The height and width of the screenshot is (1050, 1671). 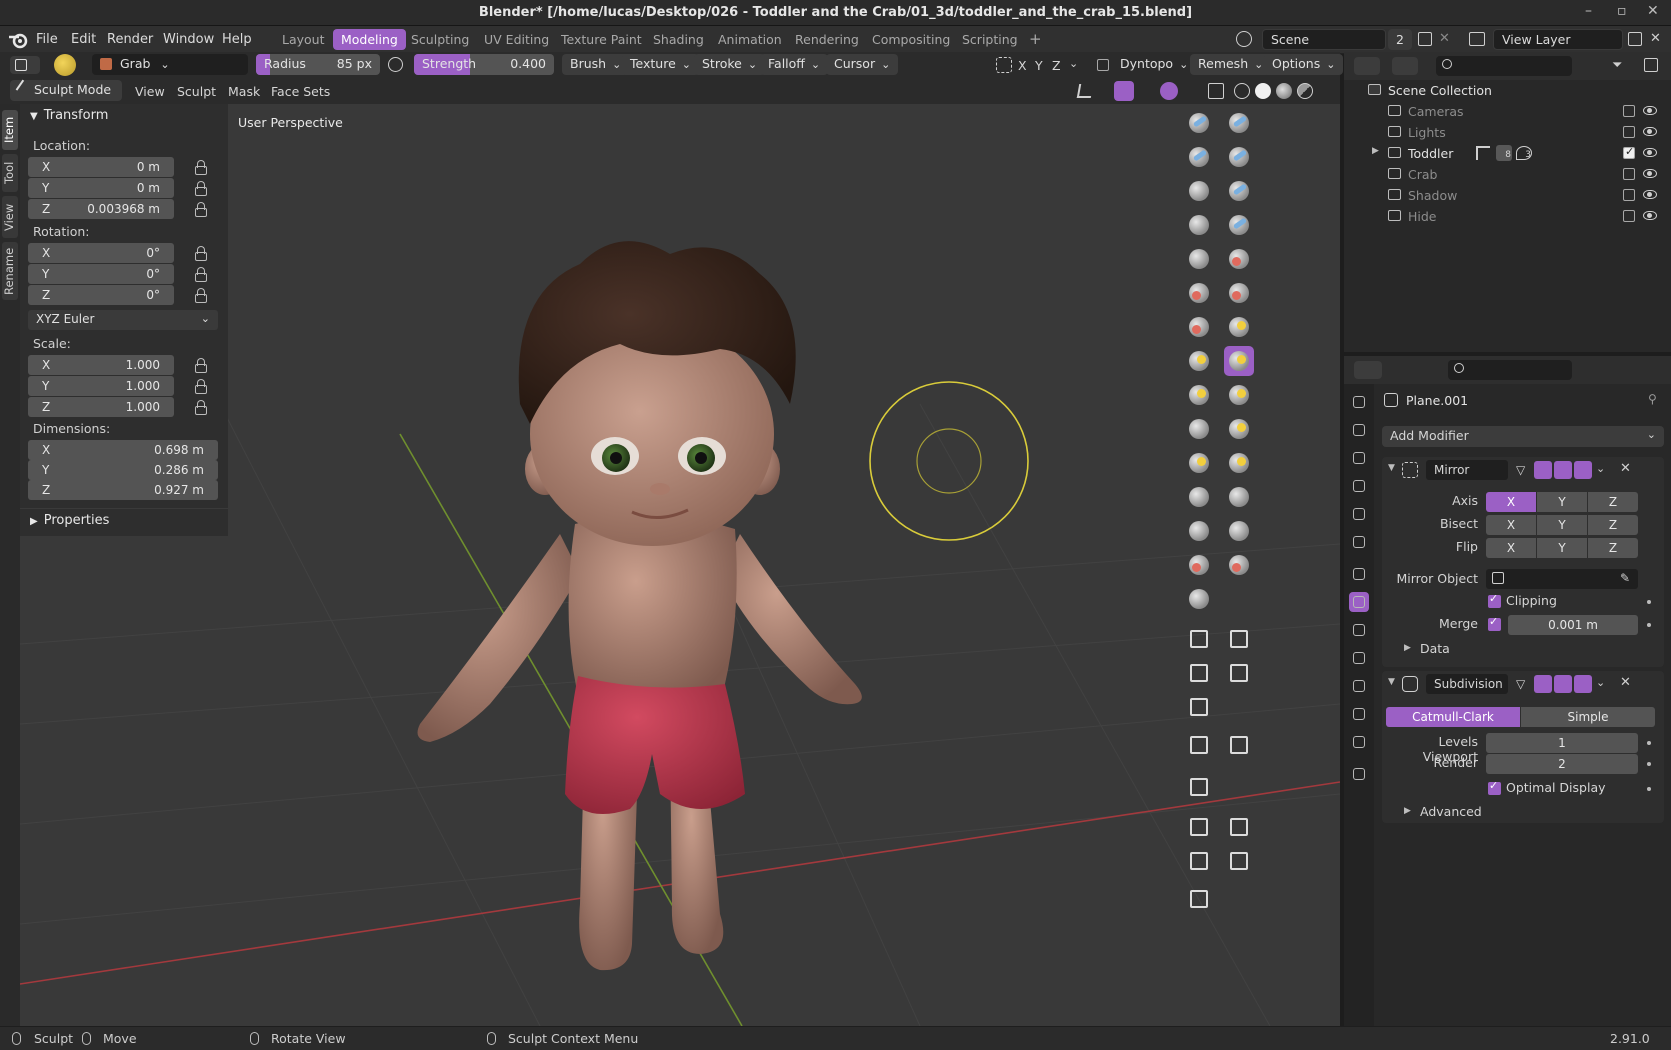 What do you see at coordinates (188, 39) in the screenshot?
I see `menu-window: Window` at bounding box center [188, 39].